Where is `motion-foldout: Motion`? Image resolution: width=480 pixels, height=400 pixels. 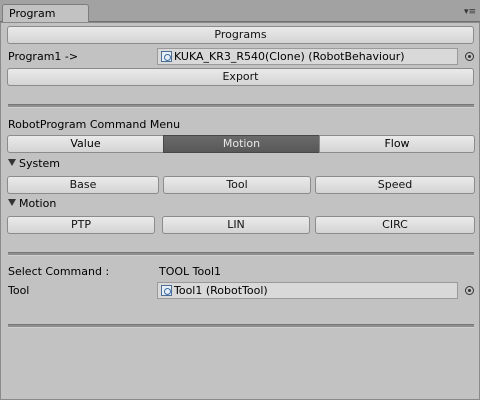 motion-foldout: Motion is located at coordinates (32, 204).